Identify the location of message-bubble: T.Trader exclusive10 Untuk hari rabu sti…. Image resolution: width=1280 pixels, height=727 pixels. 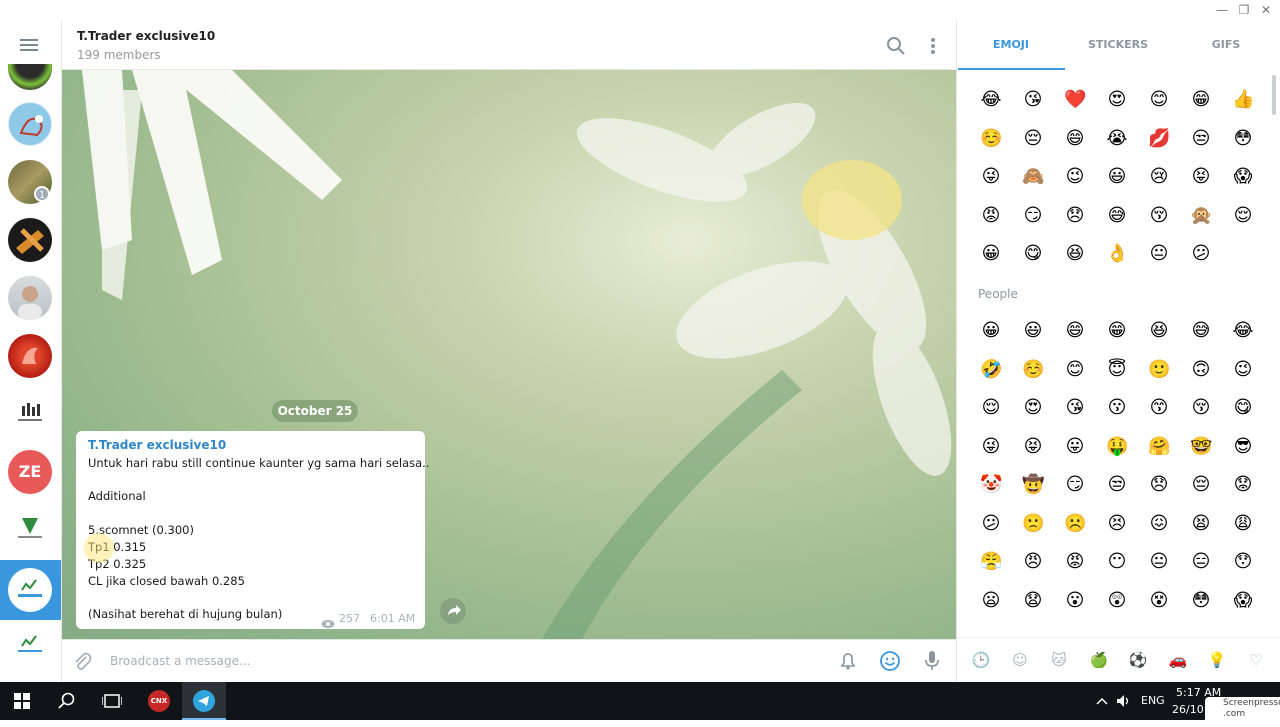
(252, 530).